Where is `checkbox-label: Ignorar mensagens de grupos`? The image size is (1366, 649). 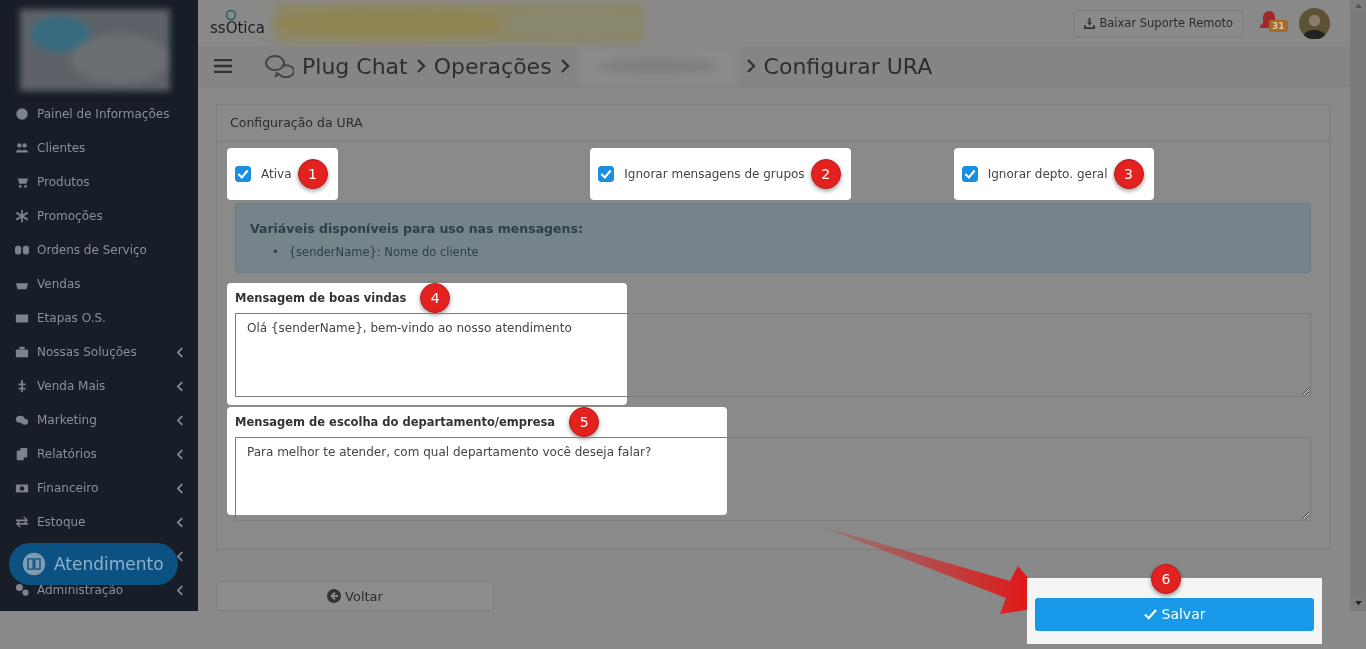
checkbox-label: Ignorar mensagens de grupos is located at coordinates (714, 174).